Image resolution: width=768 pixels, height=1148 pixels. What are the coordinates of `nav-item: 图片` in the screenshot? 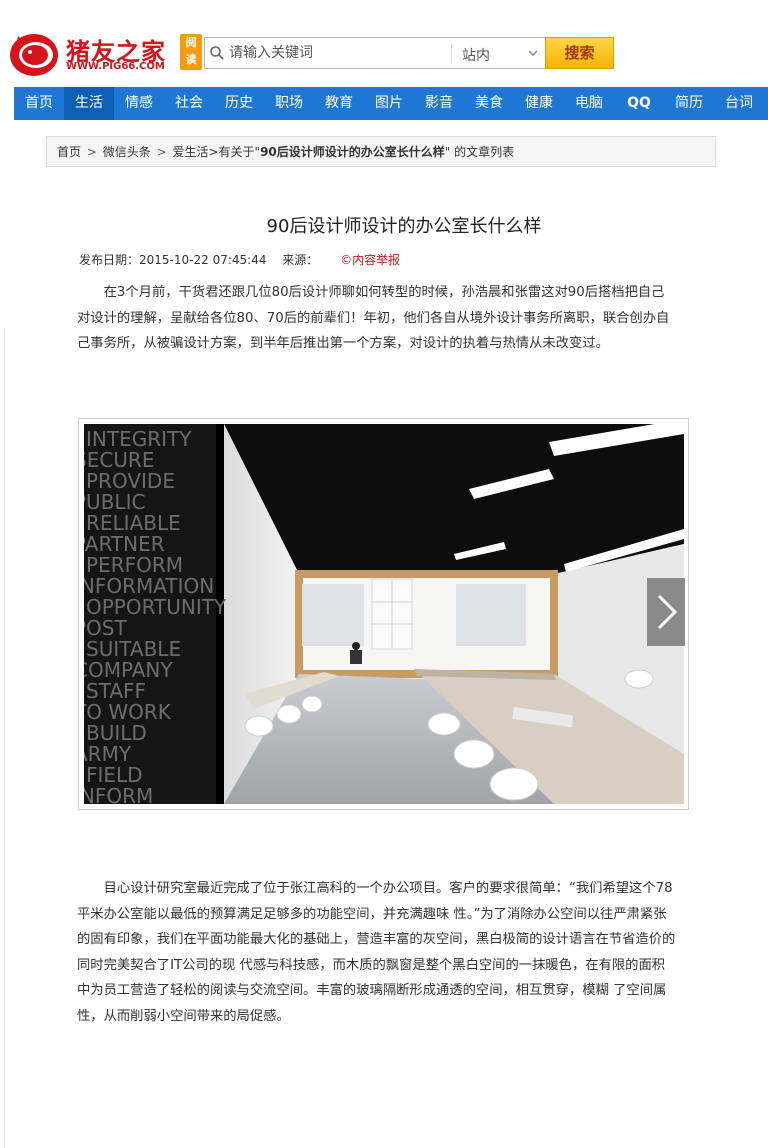 It's located at (389, 103).